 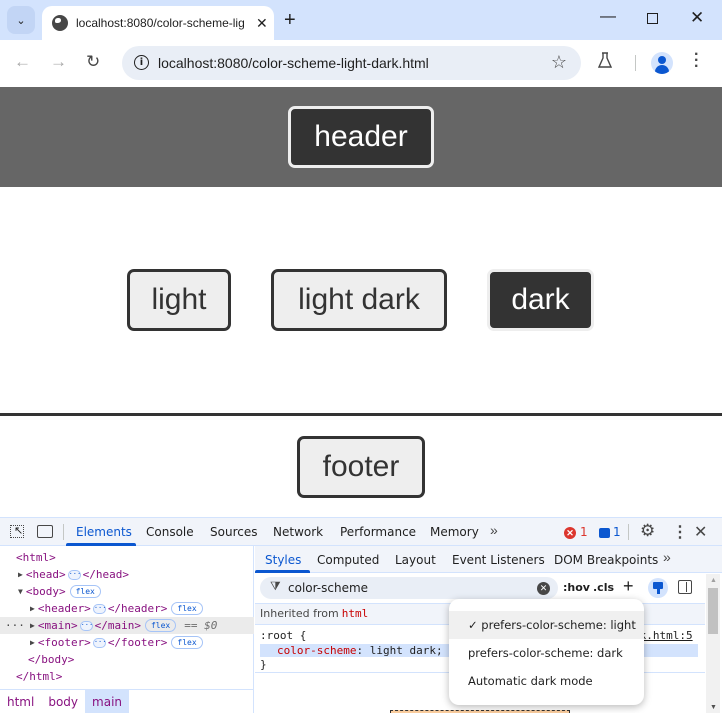 I want to click on scroll-up-icon: ▲, so click(x=713, y=580).